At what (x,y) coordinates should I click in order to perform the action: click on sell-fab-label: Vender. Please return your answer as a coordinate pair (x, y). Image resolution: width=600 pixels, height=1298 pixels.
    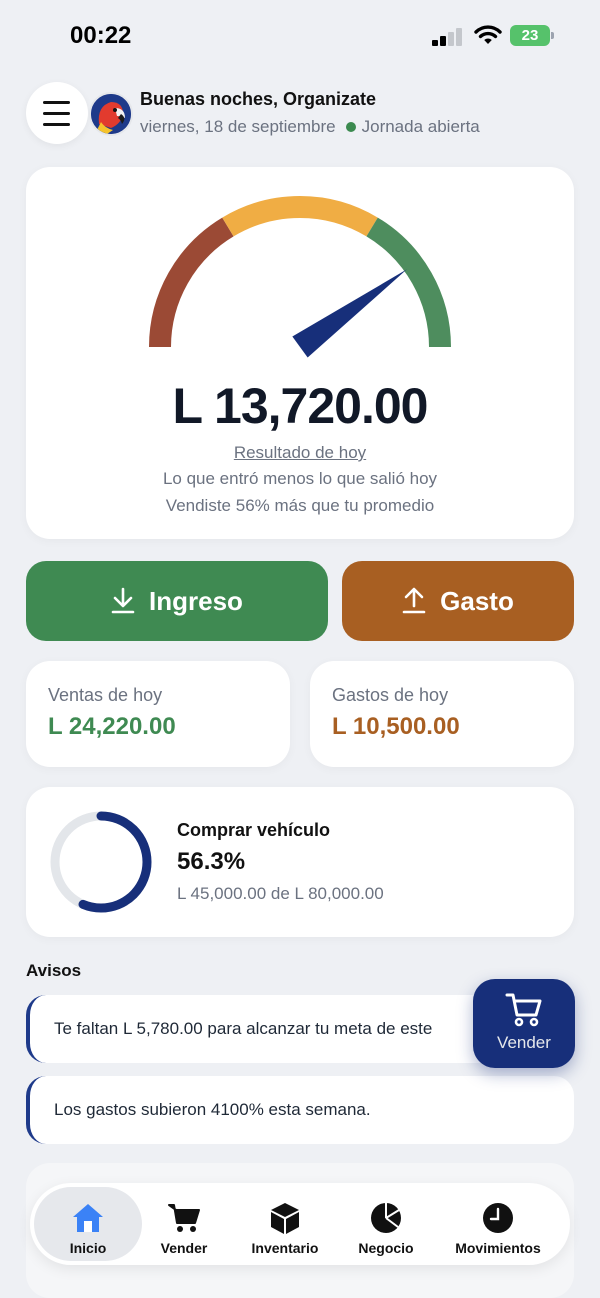
    Looking at the image, I should click on (524, 1042).